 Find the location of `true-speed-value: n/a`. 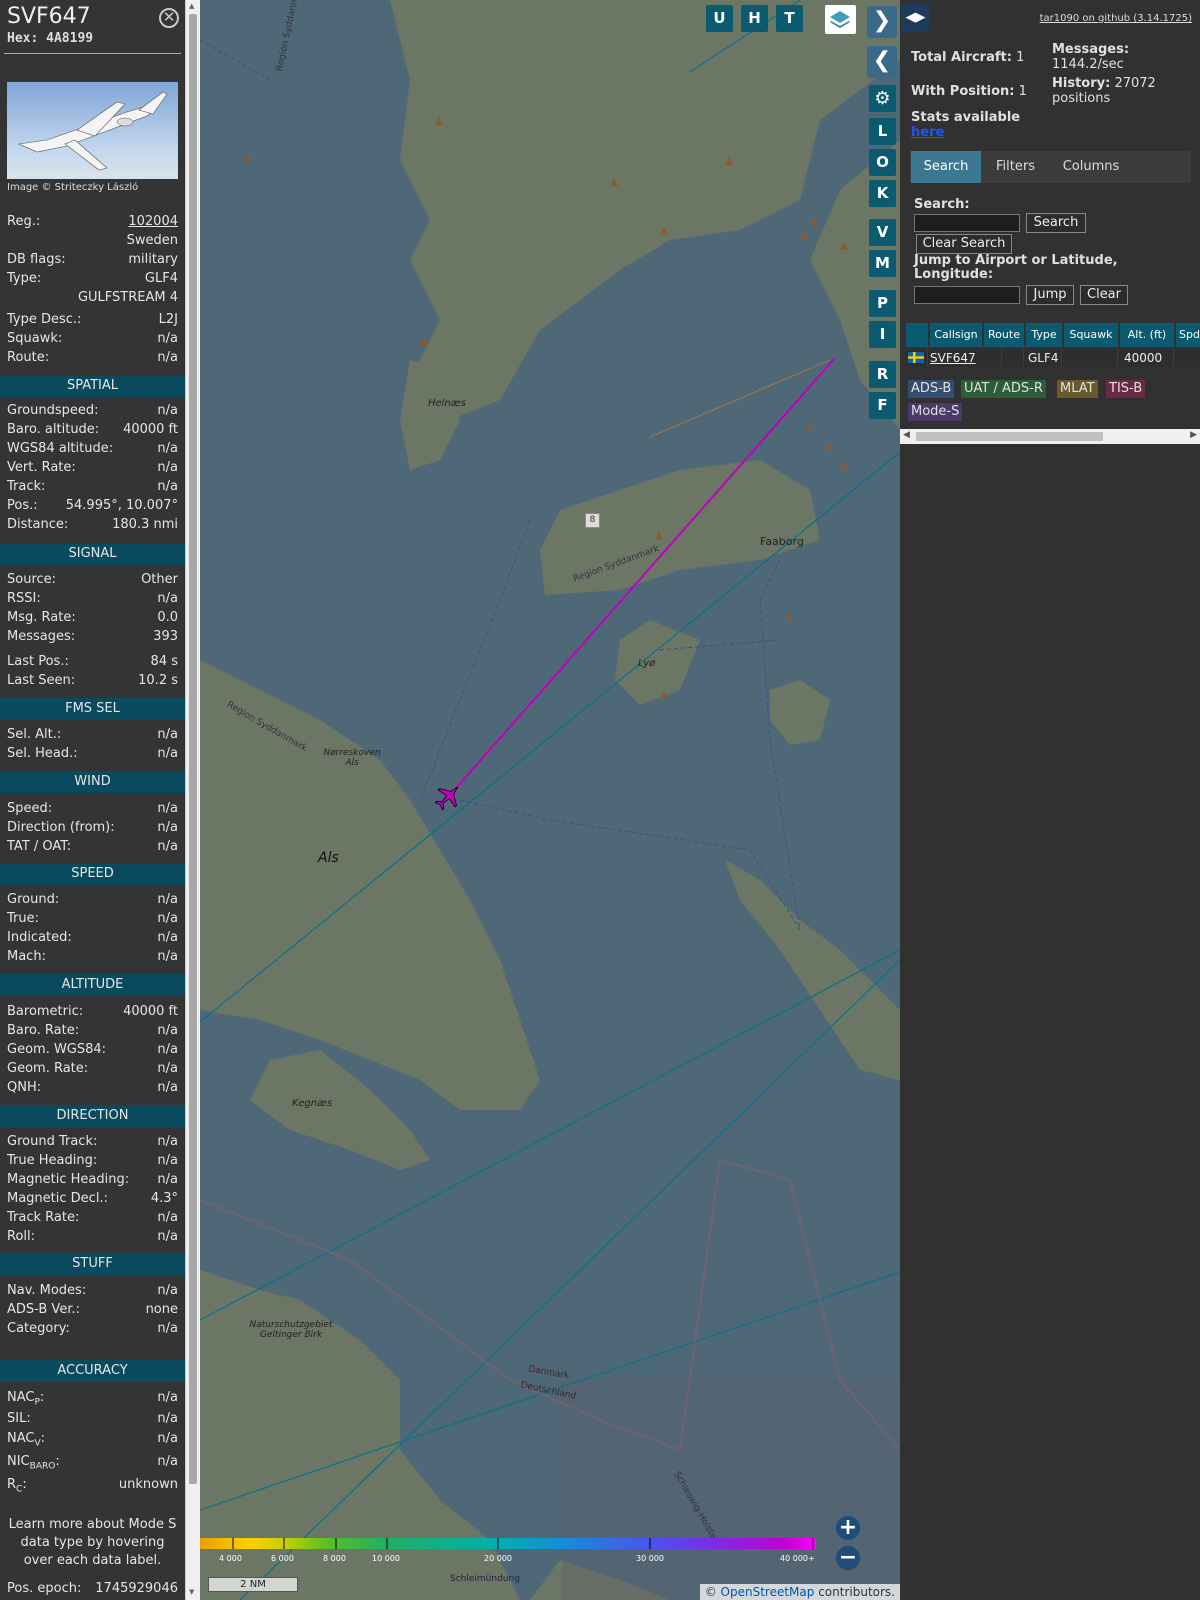

true-speed-value: n/a is located at coordinates (167, 918).